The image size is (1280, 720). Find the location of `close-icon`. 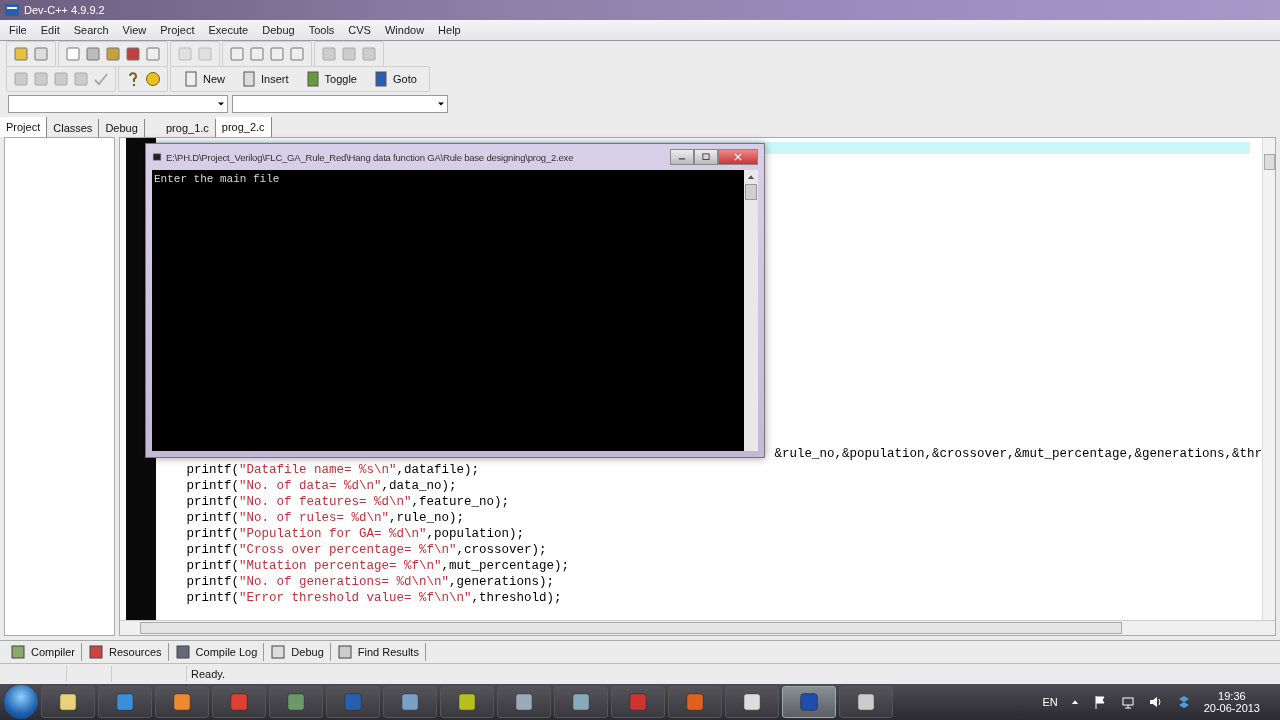

close-icon is located at coordinates (738, 157).